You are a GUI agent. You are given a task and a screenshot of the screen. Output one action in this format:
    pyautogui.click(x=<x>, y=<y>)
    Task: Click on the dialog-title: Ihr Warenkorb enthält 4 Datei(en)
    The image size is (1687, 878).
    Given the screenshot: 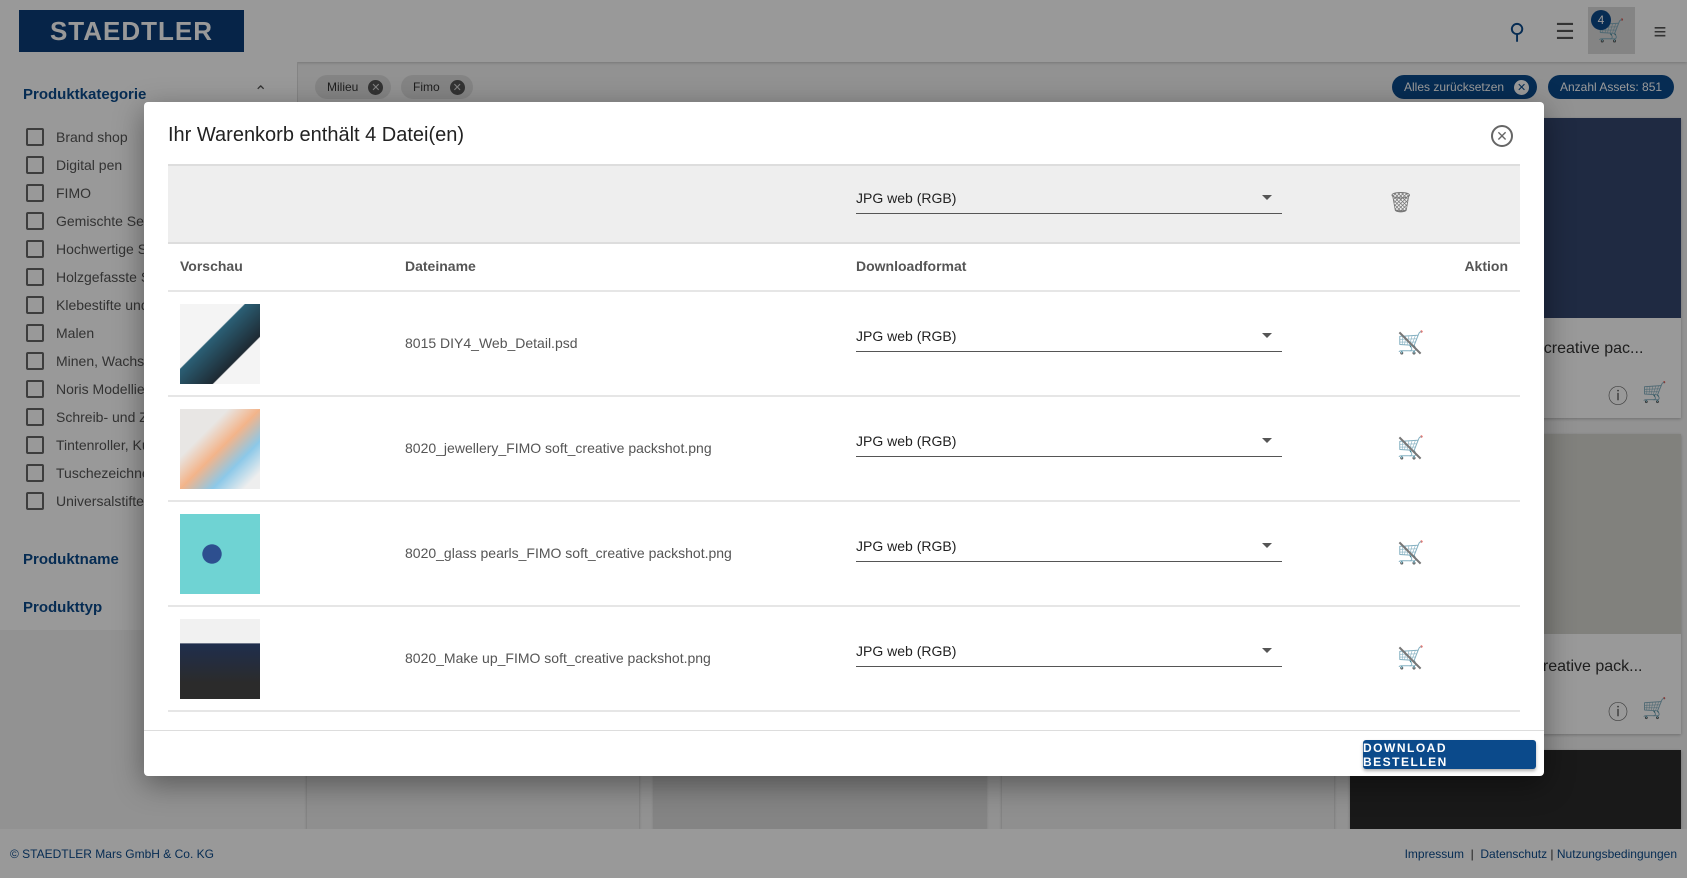 What is the action you would take?
    pyautogui.click(x=316, y=135)
    